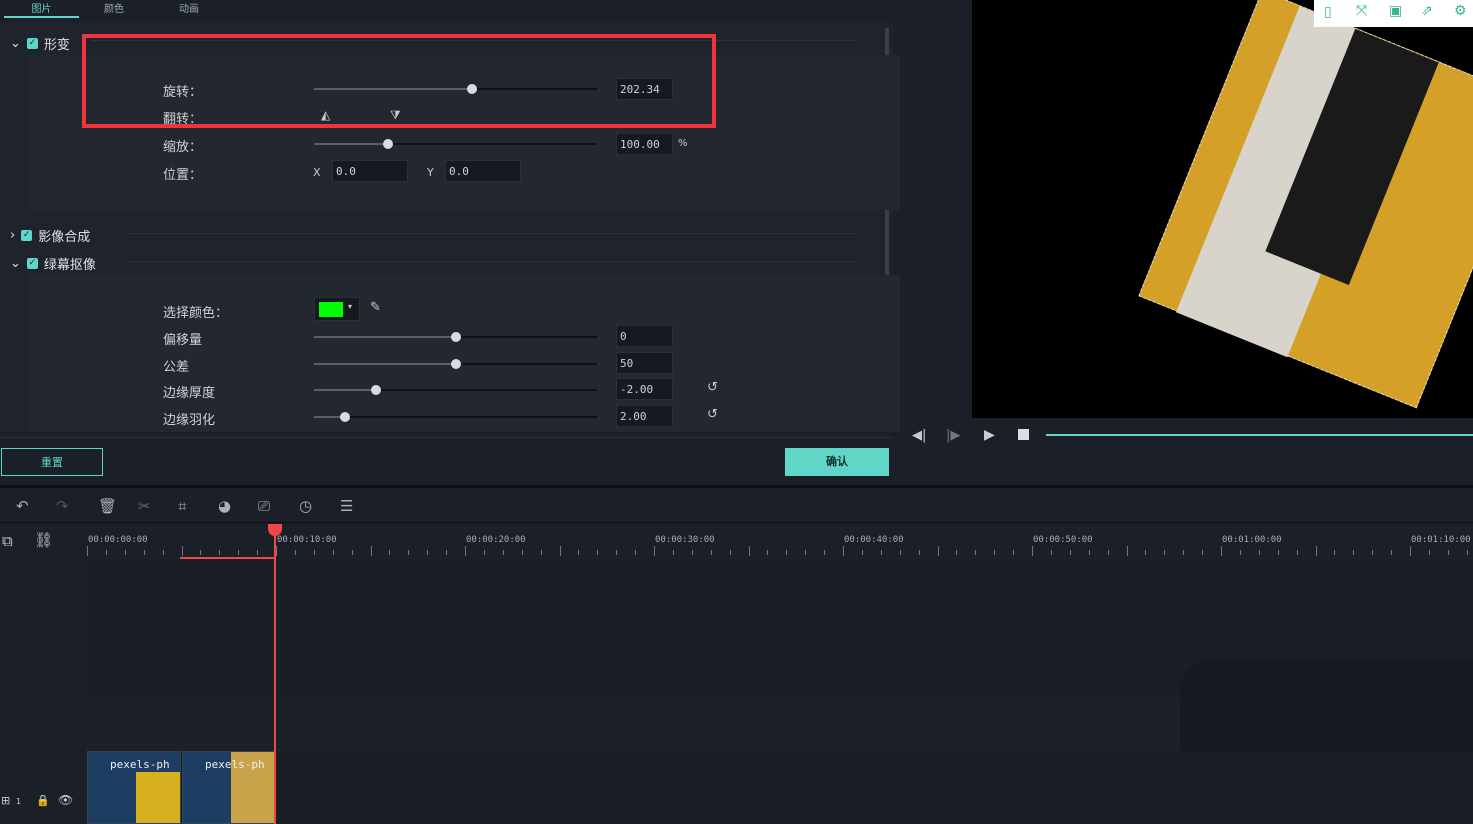 The height and width of the screenshot is (824, 1473). Describe the element at coordinates (189, 393) in the screenshot. I see `chroma-label: 边缘厚度` at that location.